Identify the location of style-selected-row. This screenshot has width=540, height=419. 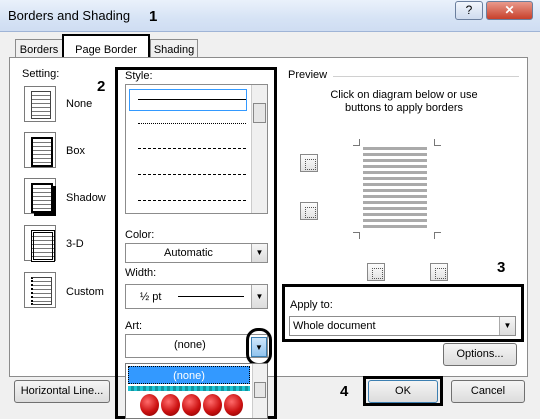
(188, 100).